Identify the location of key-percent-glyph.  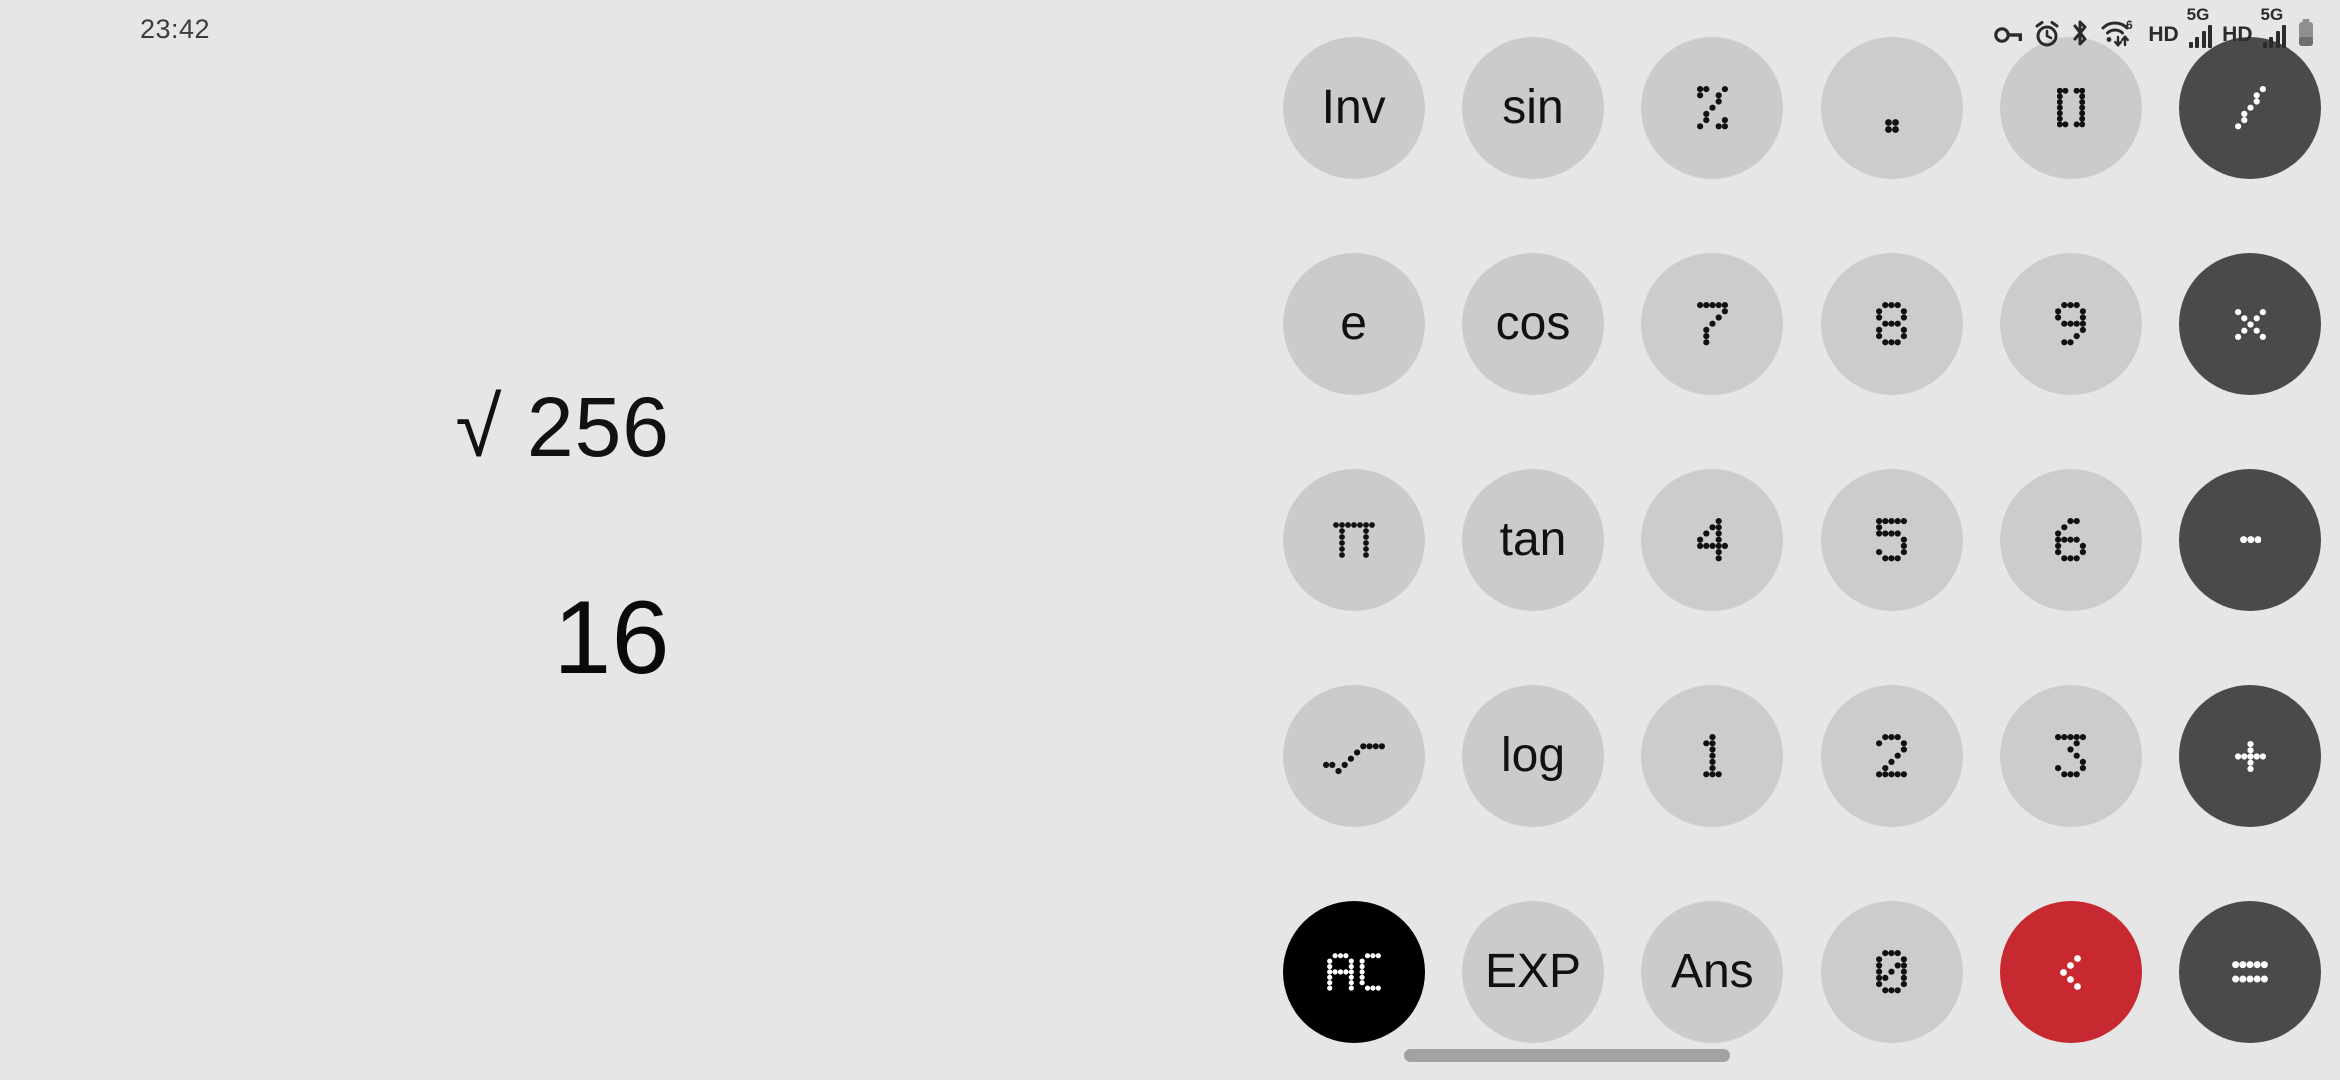
(1712, 108).